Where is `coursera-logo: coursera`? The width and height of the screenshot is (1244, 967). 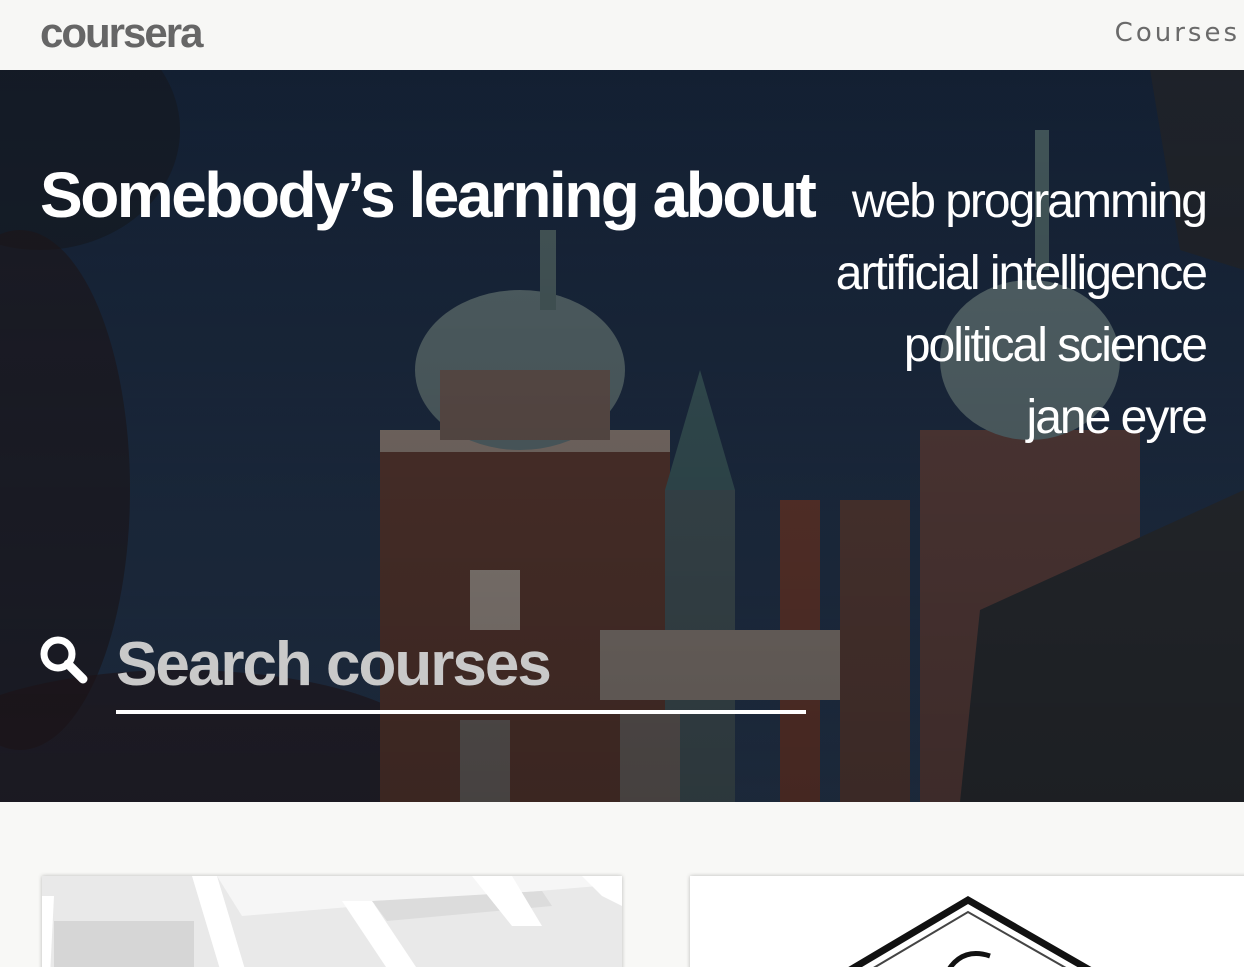 coursera-logo: coursera is located at coordinates (121, 33).